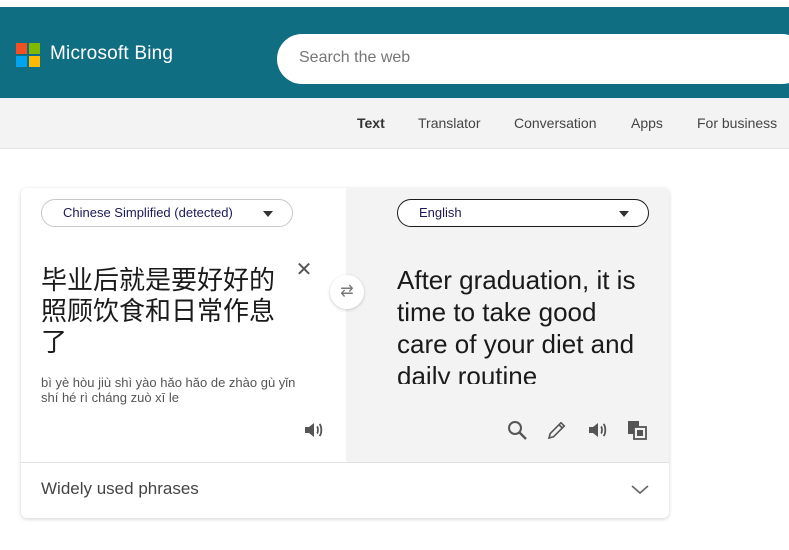 This screenshot has height=550, width=789. I want to click on tab-text: Text, so click(371, 123).